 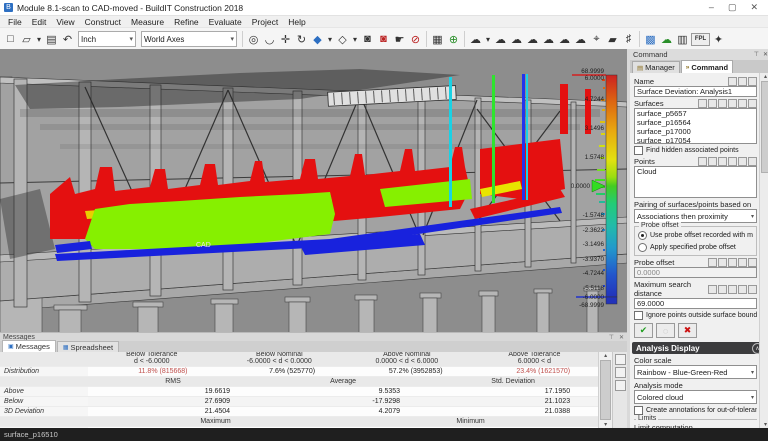 What do you see at coordinates (596, 39) in the screenshot?
I see `target-star-icon: ⌖` at bounding box center [596, 39].